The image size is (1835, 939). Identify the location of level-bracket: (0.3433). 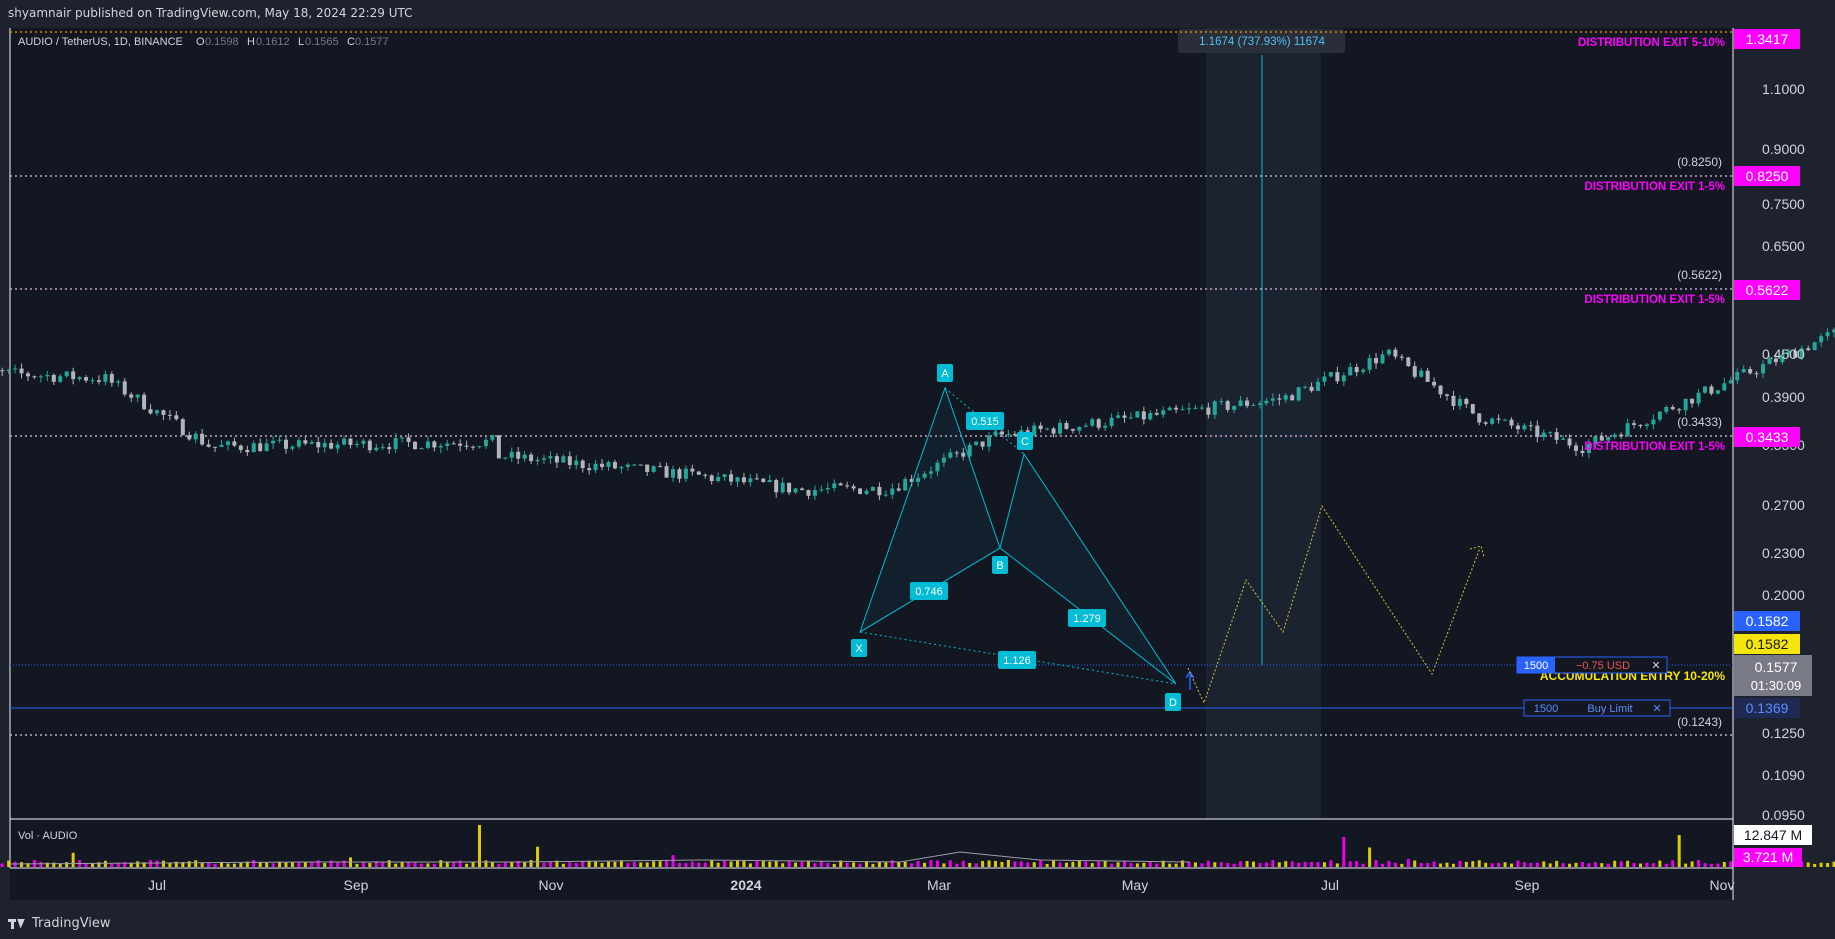
(1699, 422).